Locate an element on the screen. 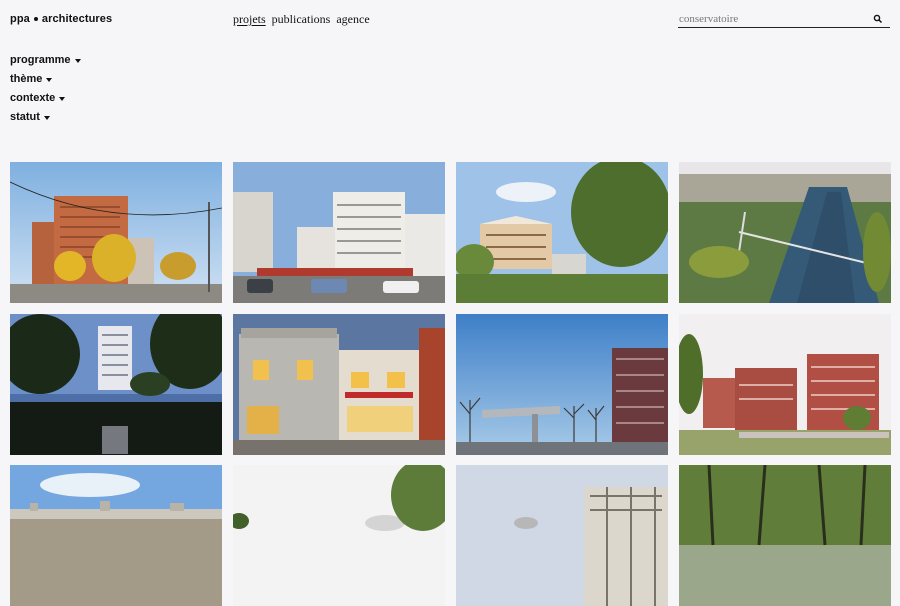 This screenshot has width=900, height=606. filter-theme: thème is located at coordinates (45, 79).